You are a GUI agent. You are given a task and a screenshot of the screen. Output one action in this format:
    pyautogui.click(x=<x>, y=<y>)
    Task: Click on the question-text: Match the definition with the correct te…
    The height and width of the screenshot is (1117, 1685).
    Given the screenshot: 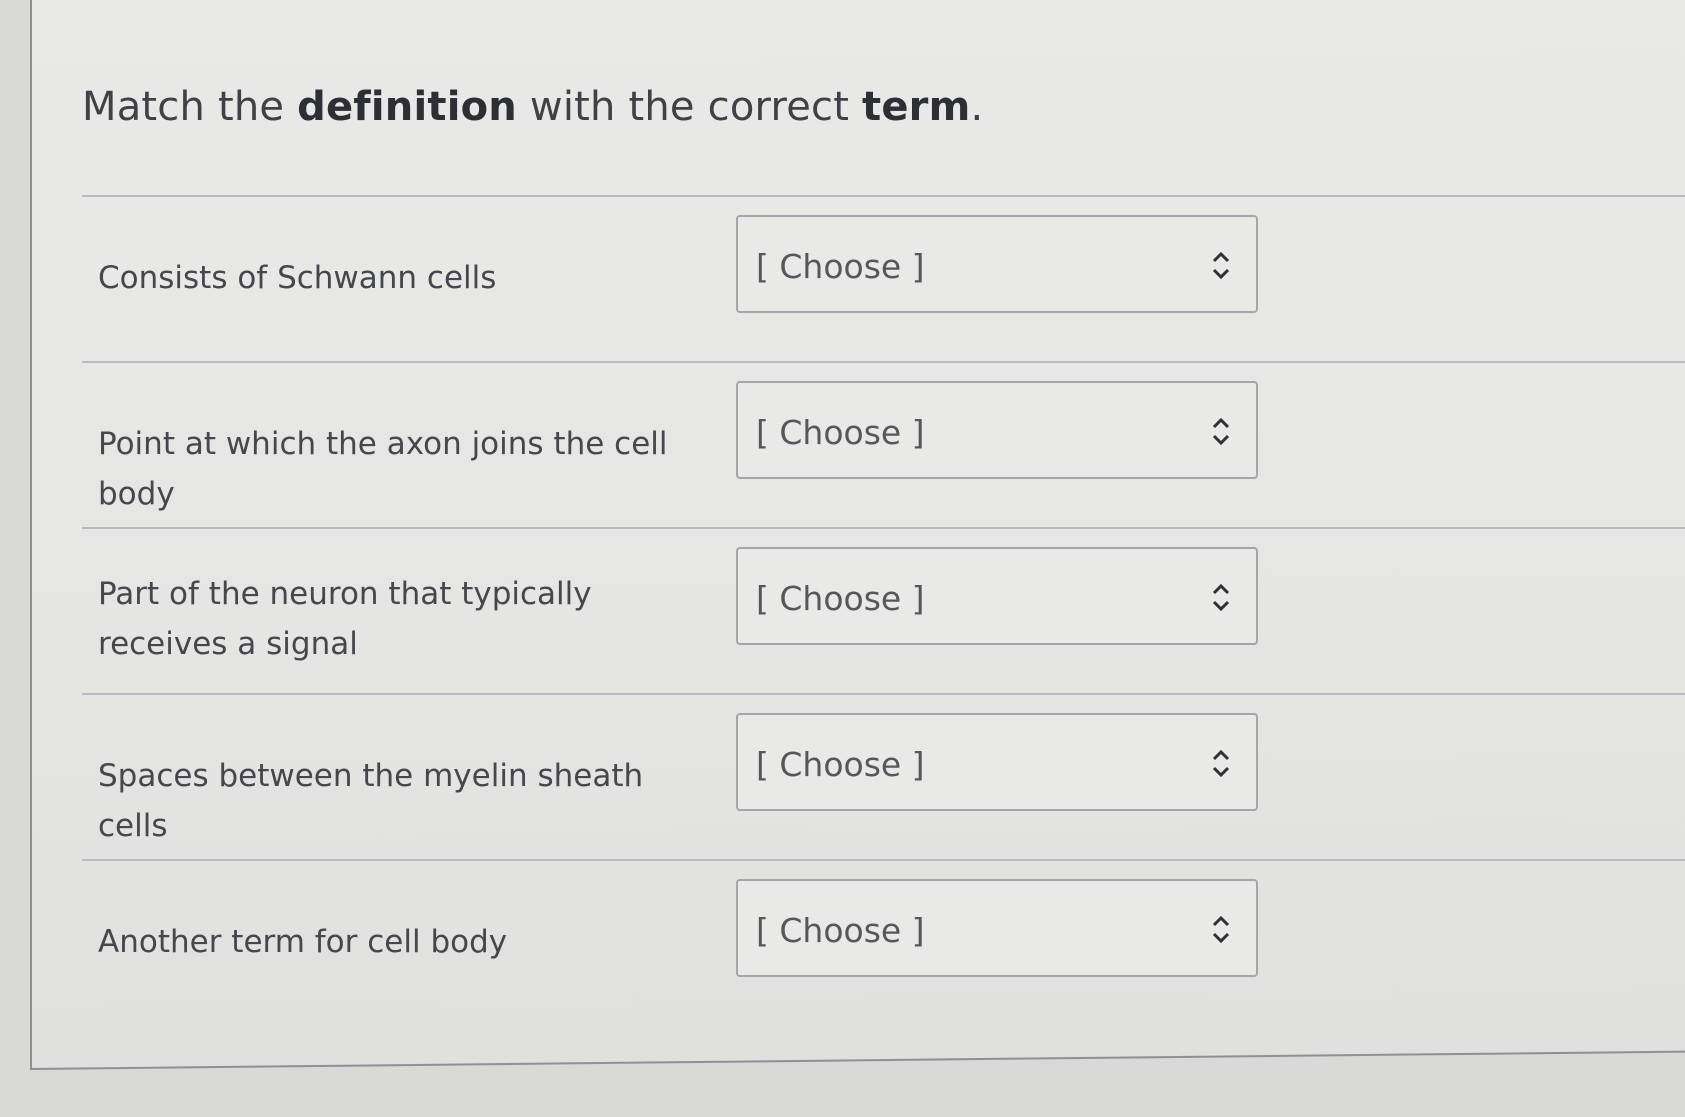 What is the action you would take?
    pyautogui.click(x=532, y=107)
    